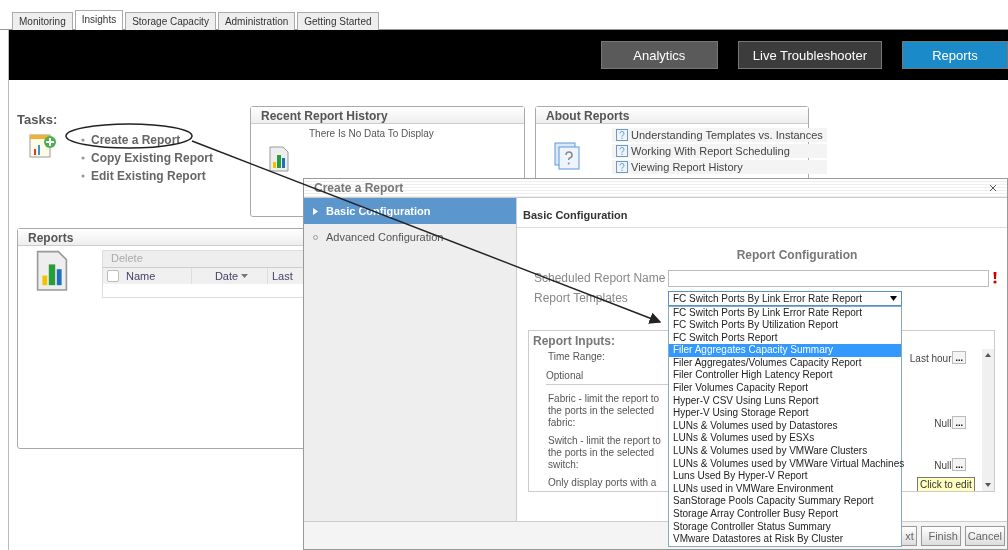  What do you see at coordinates (797, 255) in the screenshot?
I see `form-title: Report Configuration` at bounding box center [797, 255].